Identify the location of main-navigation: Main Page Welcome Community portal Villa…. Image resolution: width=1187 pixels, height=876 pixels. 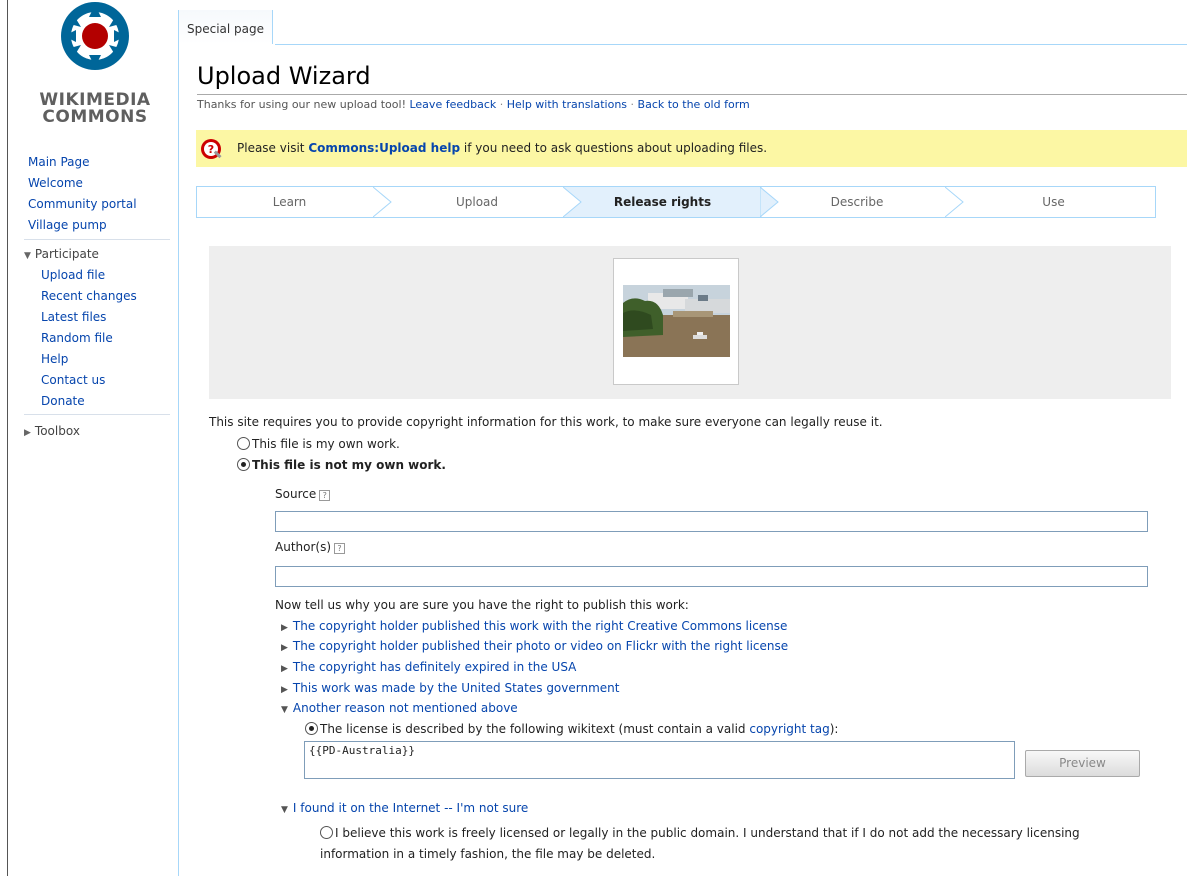
(82, 194).